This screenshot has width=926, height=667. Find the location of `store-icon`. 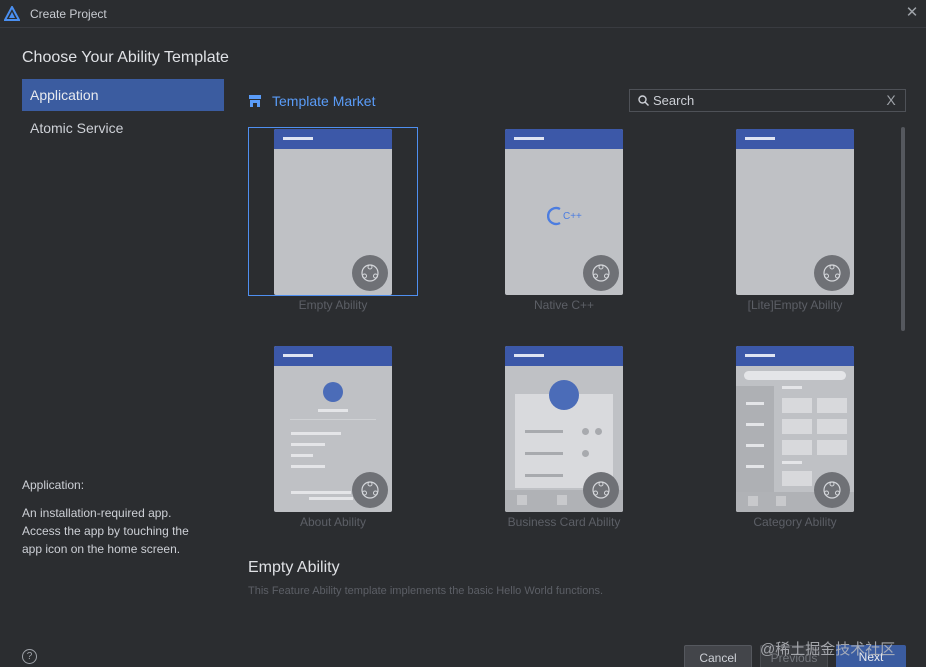

store-icon is located at coordinates (255, 101).